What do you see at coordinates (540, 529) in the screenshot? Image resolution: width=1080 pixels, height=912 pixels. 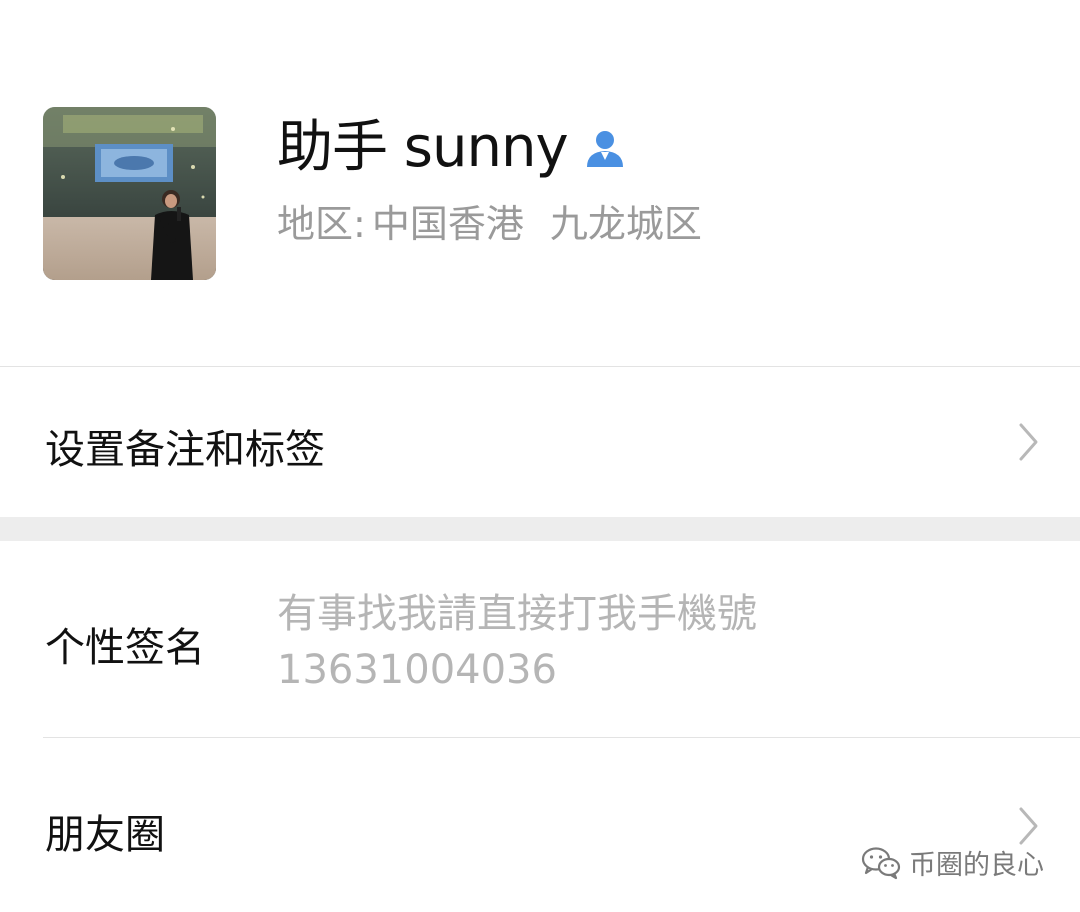 I see `section-gap` at bounding box center [540, 529].